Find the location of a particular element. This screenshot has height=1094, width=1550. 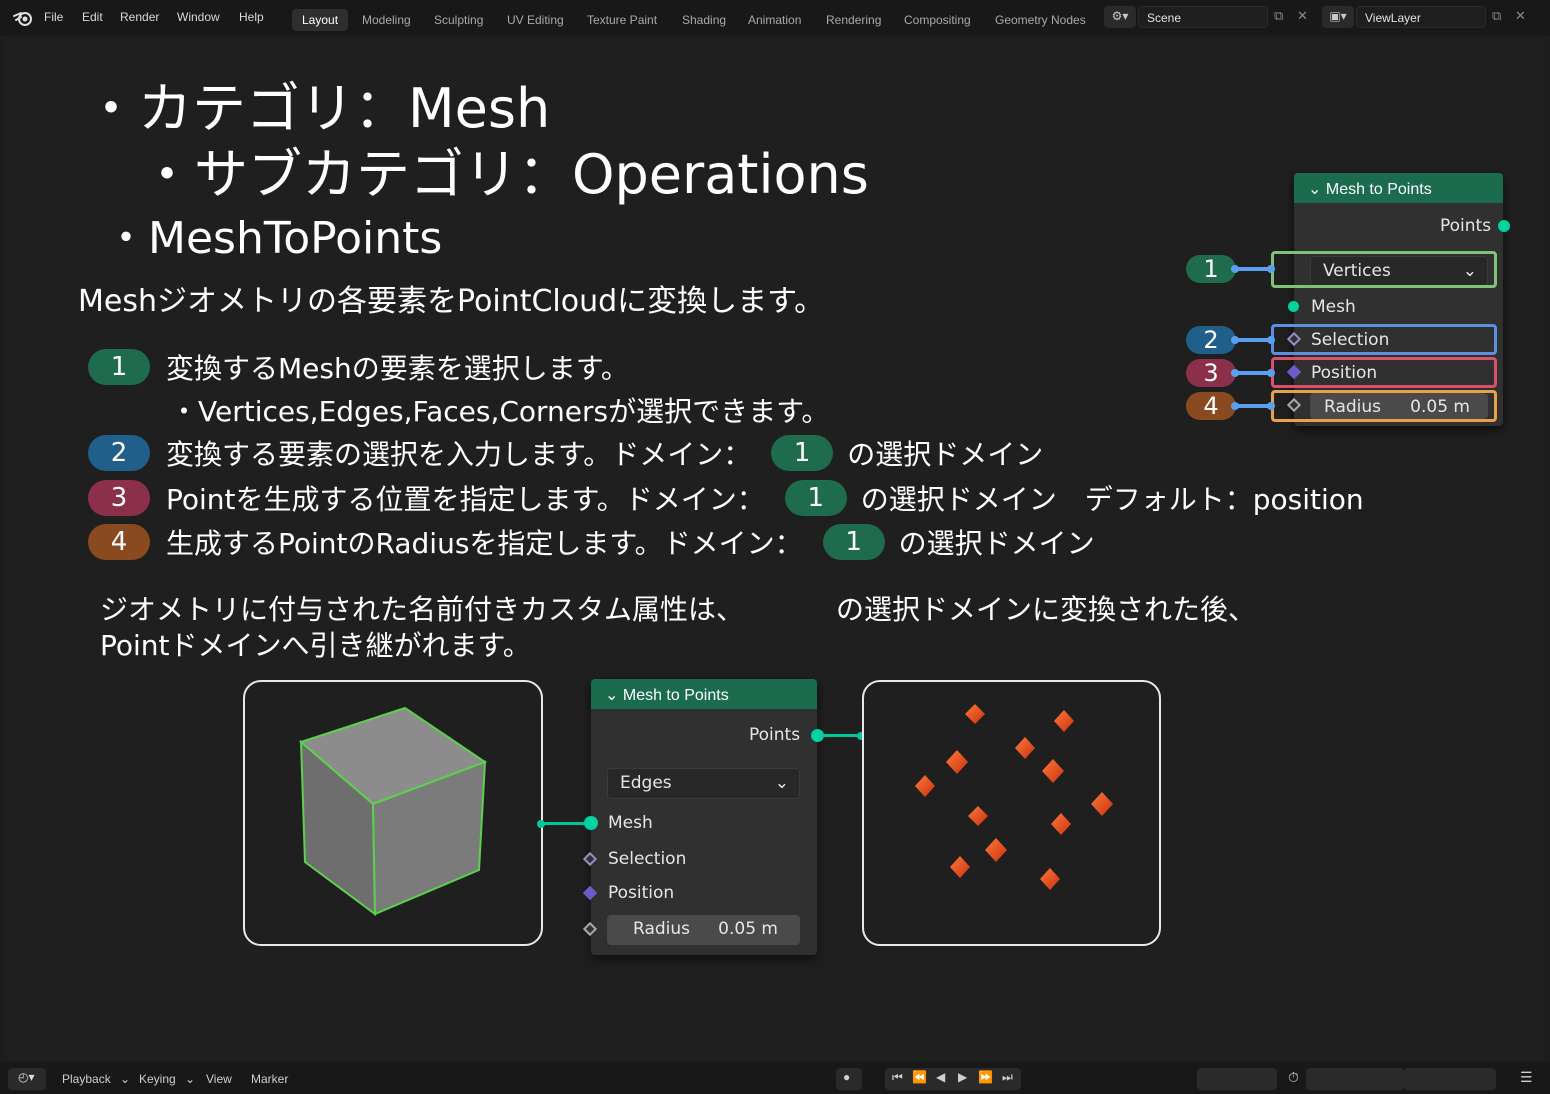

play-reverse-icon: ◀ is located at coordinates (940, 1077).